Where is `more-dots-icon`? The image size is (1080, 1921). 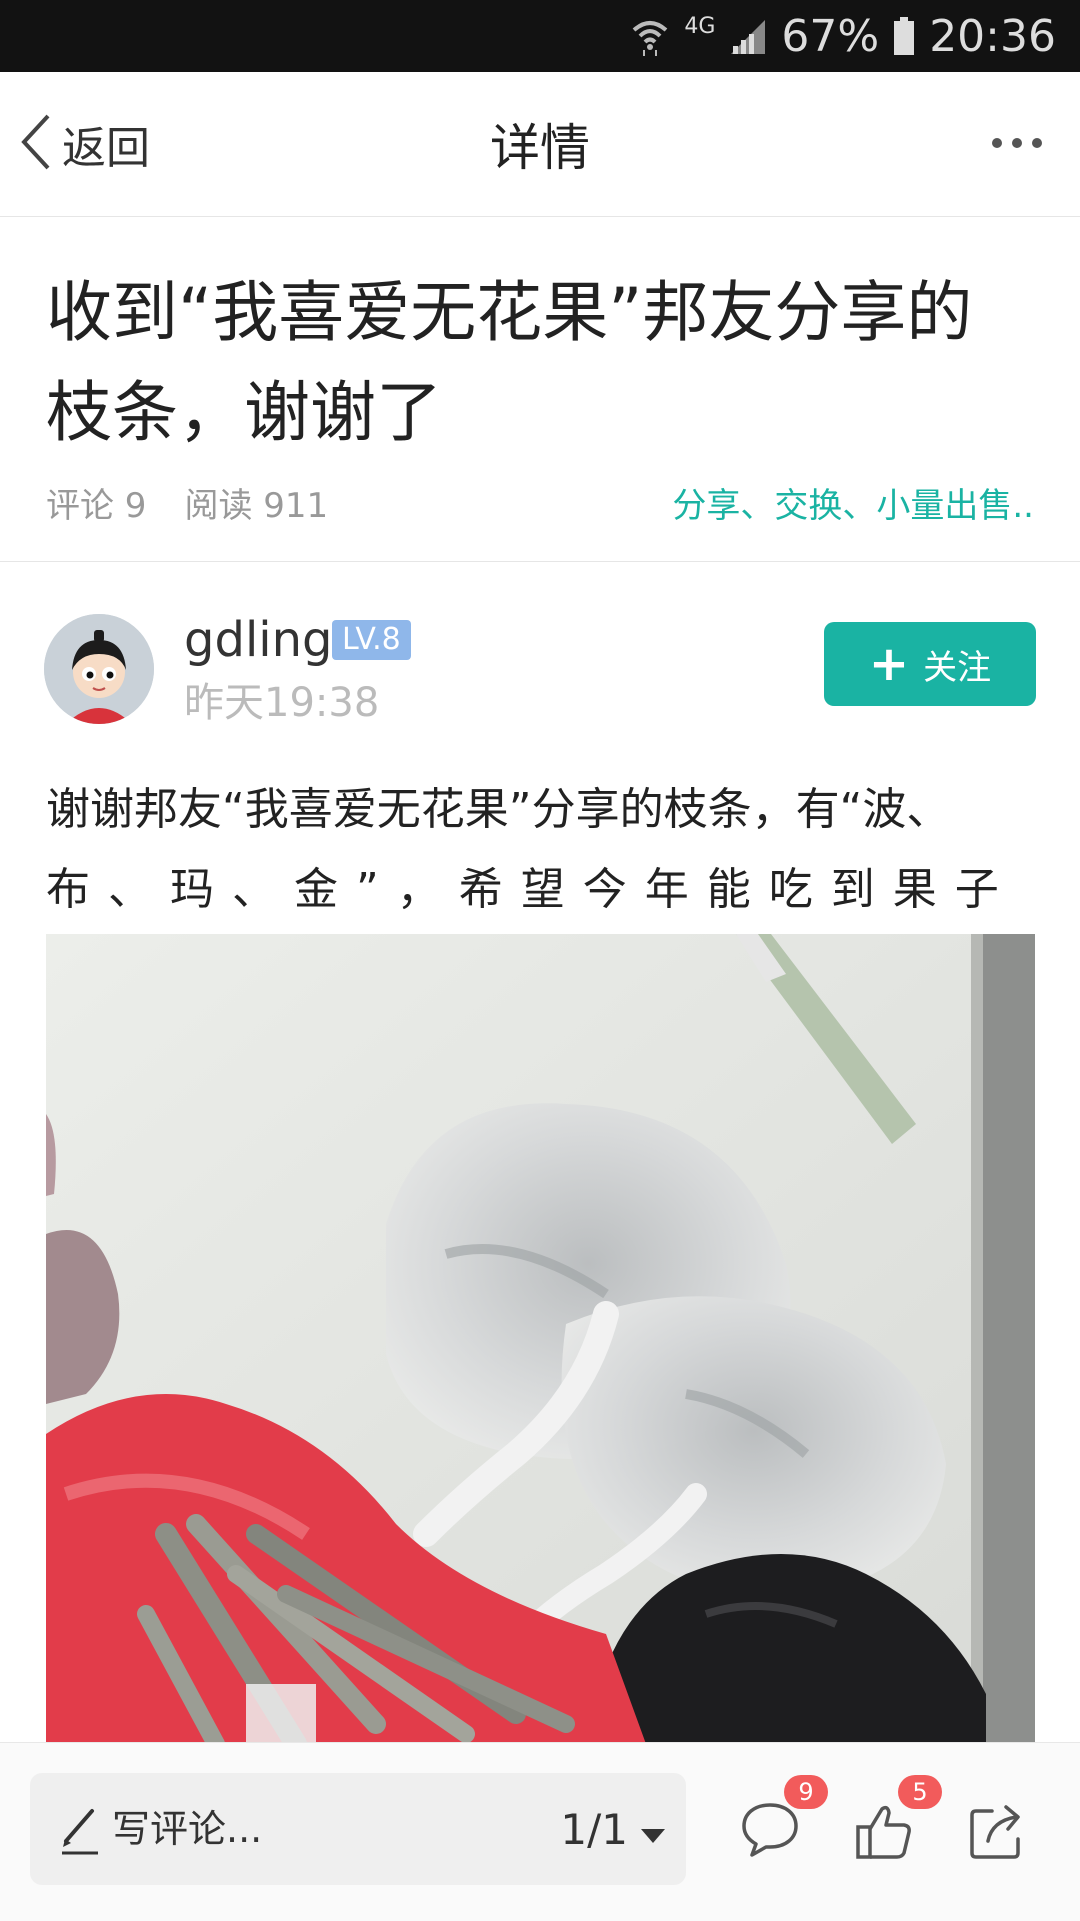 more-dots-icon is located at coordinates (1017, 144).